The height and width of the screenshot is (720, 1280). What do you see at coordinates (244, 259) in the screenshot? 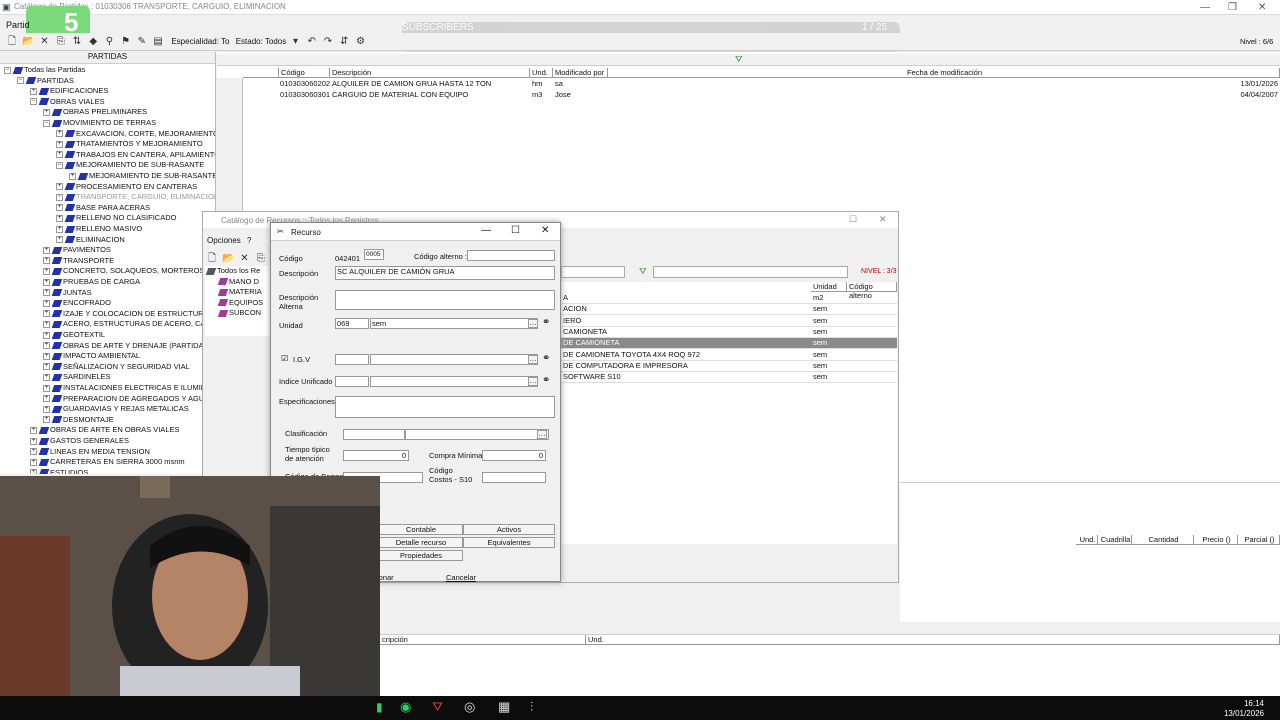
I see `catalog-delete-icon: ✕` at bounding box center [244, 259].